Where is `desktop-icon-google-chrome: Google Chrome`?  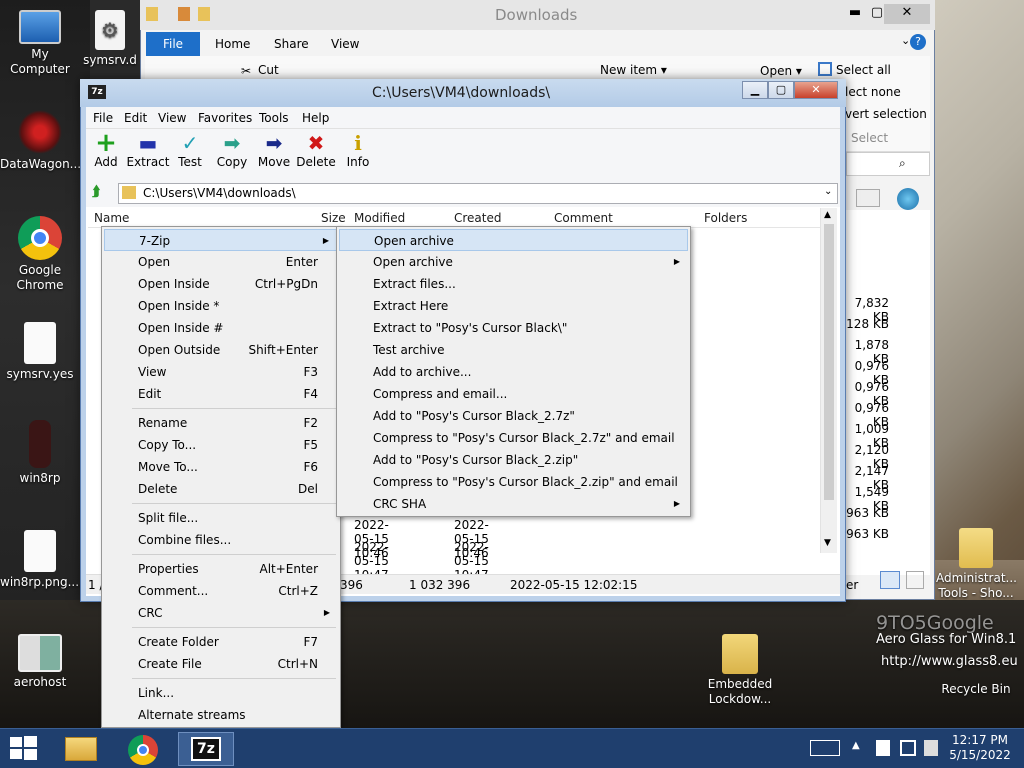 desktop-icon-google-chrome: Google Chrome is located at coordinates (40, 254).